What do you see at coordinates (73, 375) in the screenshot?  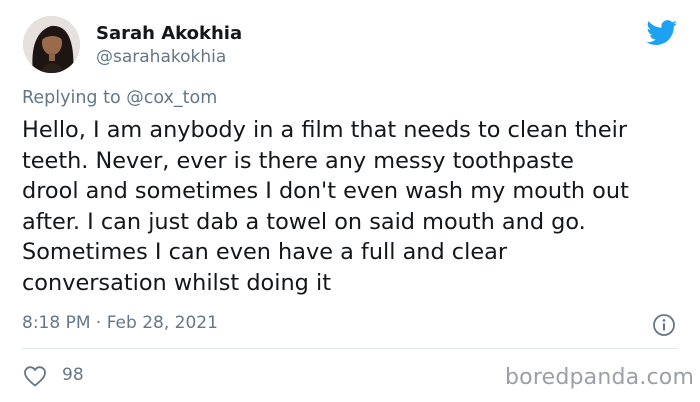 I see `like-count: 98` at bounding box center [73, 375].